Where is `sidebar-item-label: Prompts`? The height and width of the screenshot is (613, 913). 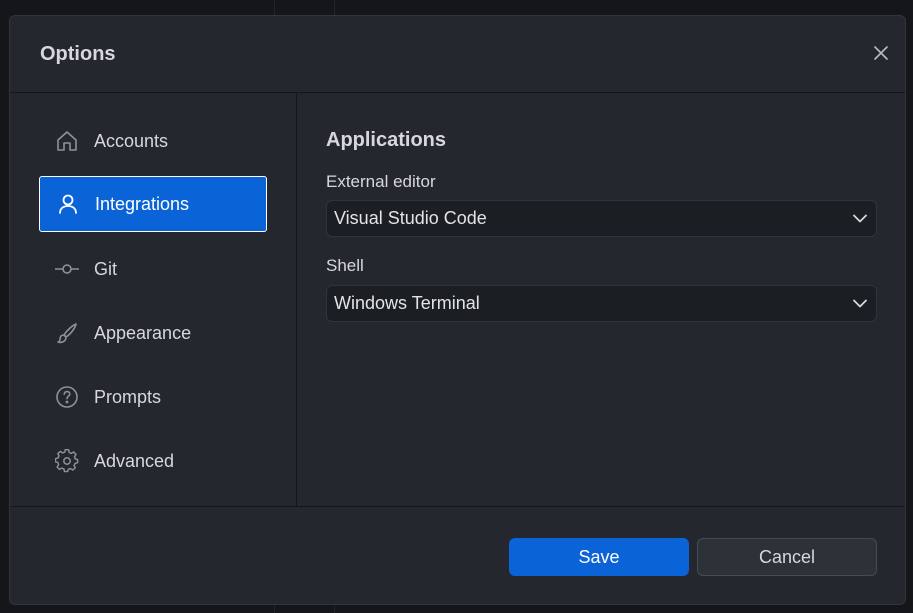
sidebar-item-label: Prompts is located at coordinates (128, 396).